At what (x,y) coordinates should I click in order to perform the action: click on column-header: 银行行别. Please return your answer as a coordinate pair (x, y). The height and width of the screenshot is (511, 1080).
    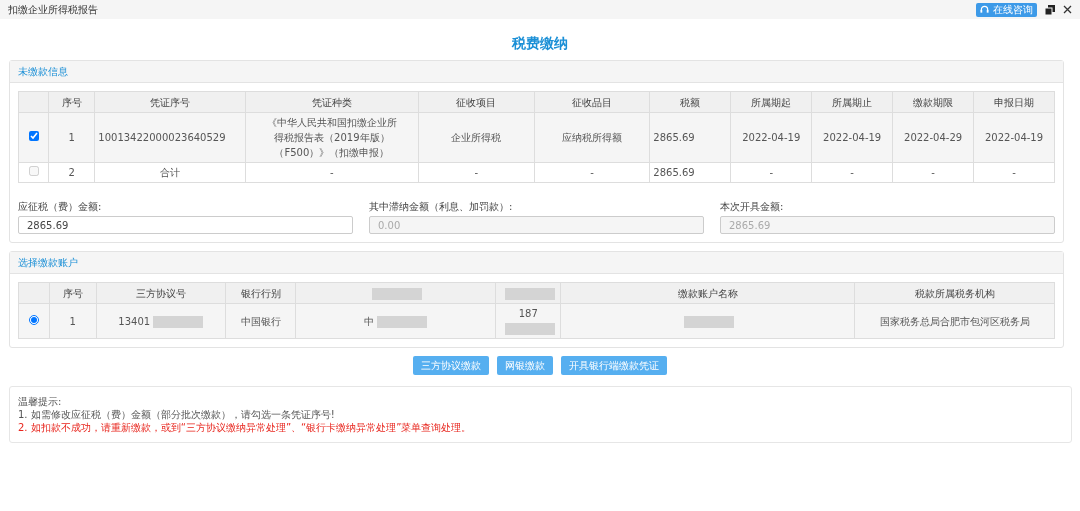
    Looking at the image, I should click on (260, 293).